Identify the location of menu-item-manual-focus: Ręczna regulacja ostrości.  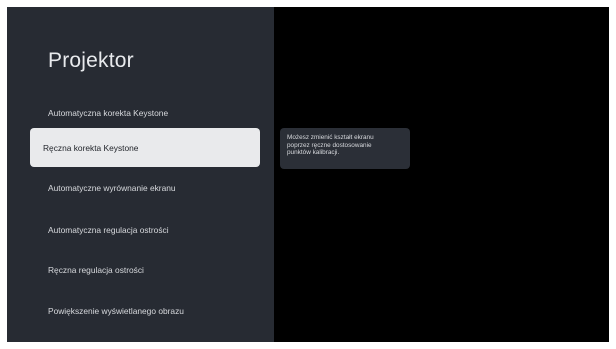
(145, 269).